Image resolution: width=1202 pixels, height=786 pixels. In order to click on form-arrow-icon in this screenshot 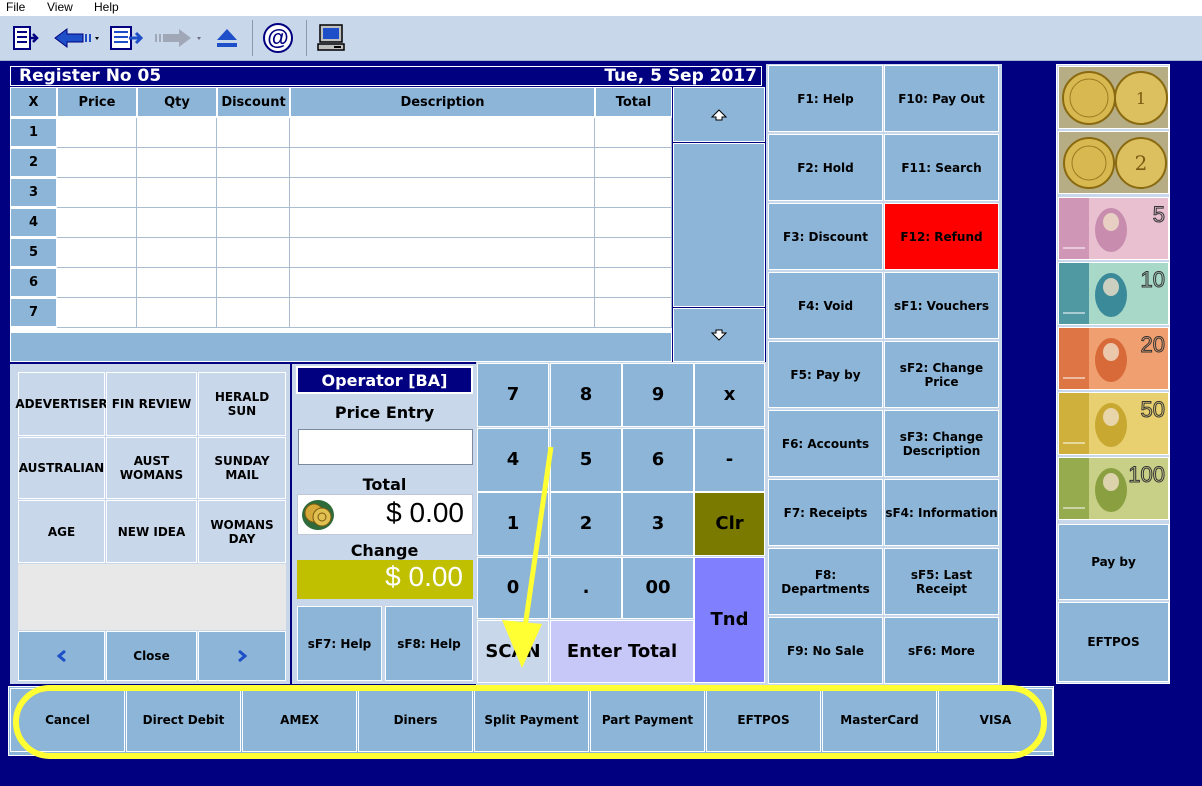, I will do `click(126, 38)`.